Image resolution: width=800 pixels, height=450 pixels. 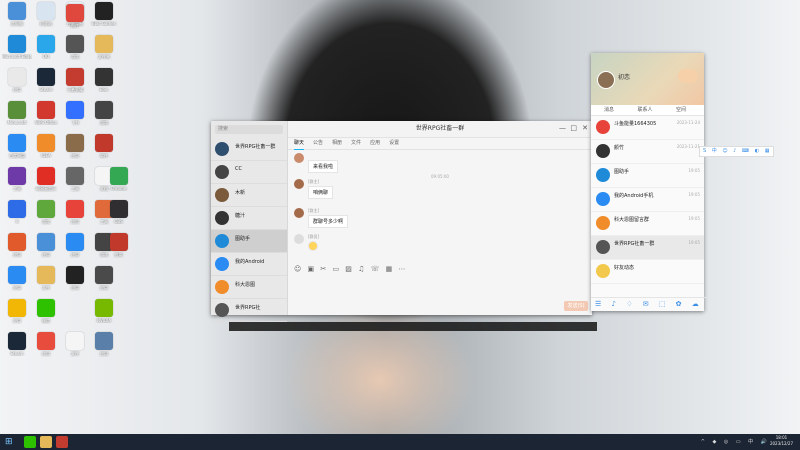 What do you see at coordinates (314, 236) in the screenshot?
I see `message-sender: [群员]` at bounding box center [314, 236].